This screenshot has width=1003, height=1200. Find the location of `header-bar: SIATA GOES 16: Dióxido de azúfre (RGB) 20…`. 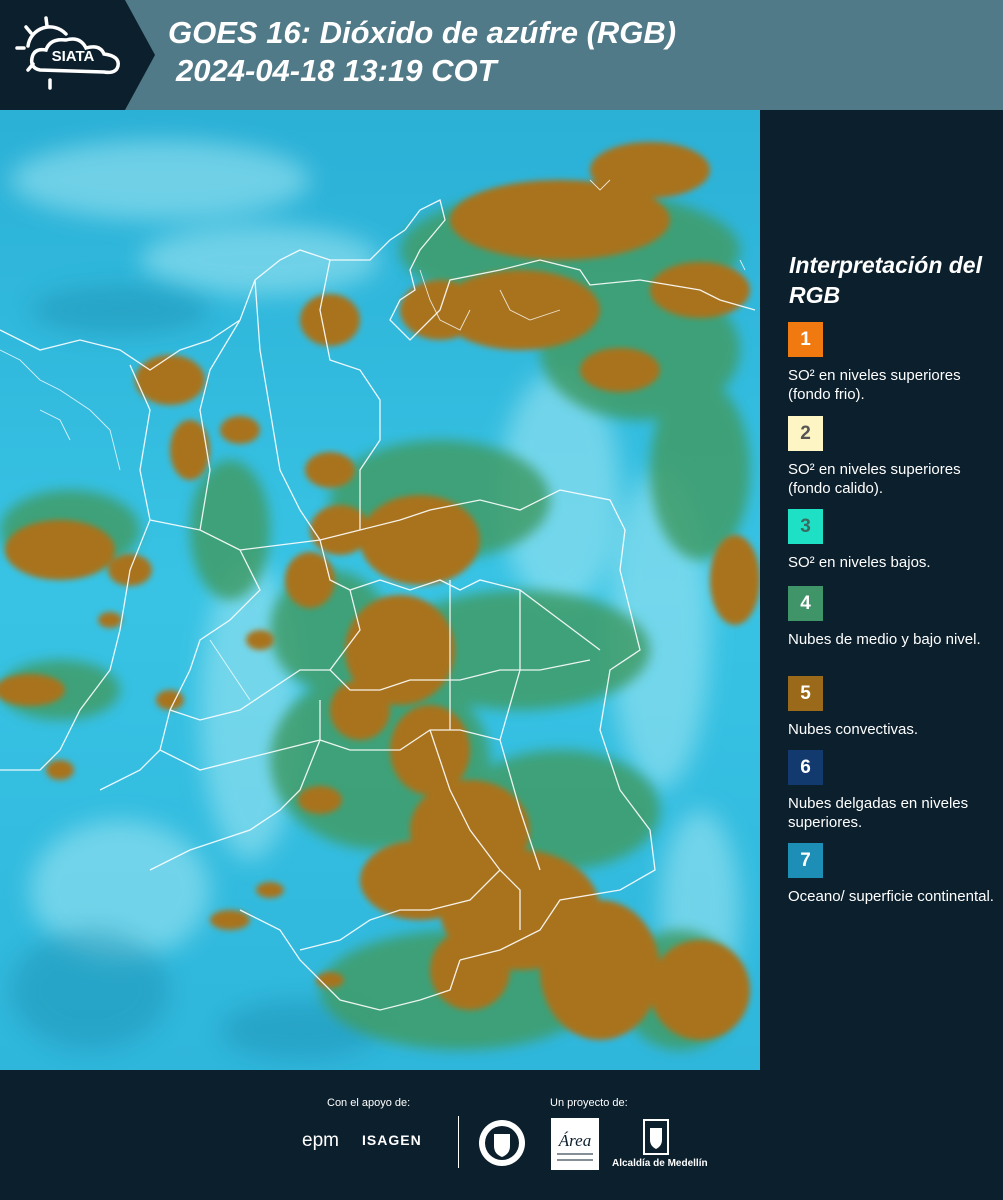

header-bar: SIATA GOES 16: Dióxido de azúfre (RGB) 20… is located at coordinates (501, 55).